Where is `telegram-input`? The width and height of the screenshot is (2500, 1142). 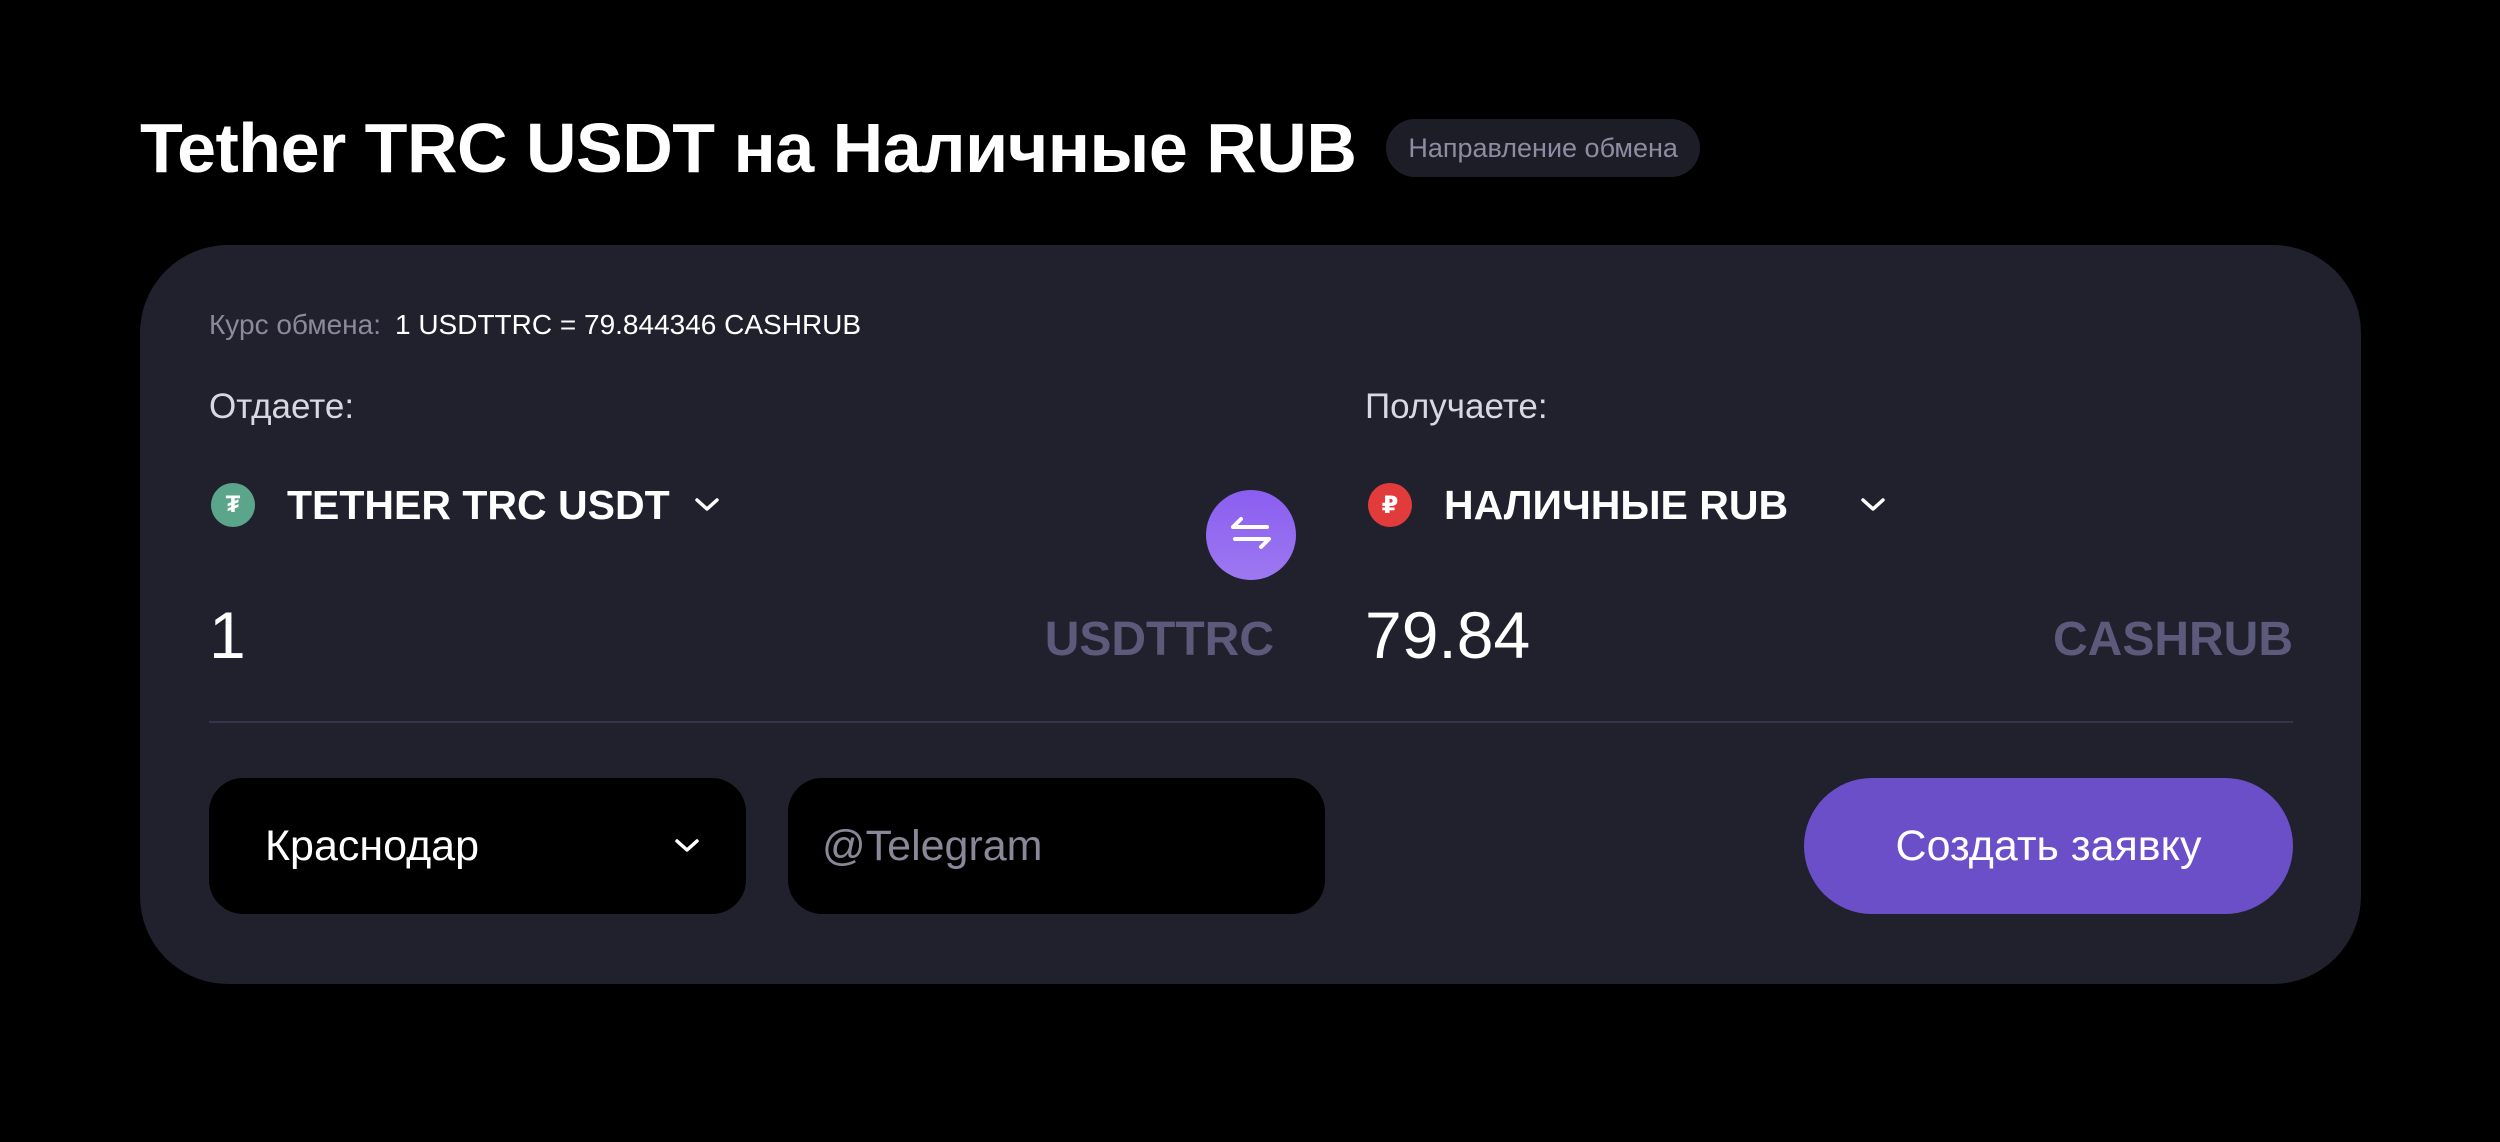
telegram-input is located at coordinates (1056, 846).